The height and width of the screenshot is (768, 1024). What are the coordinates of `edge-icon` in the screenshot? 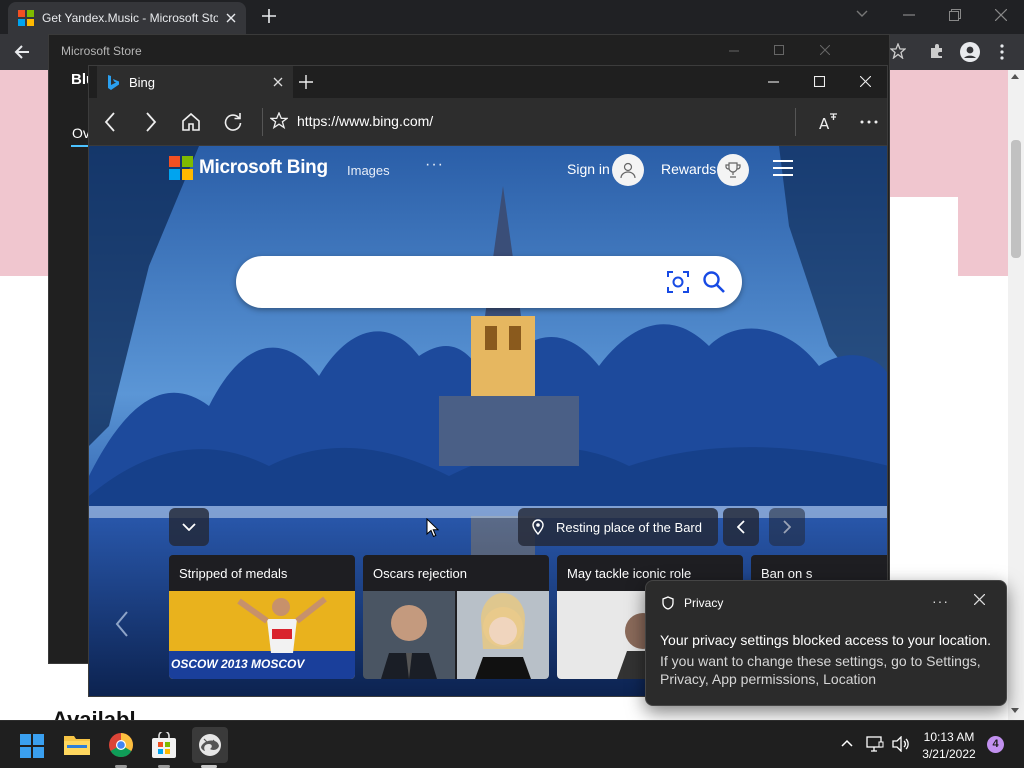 It's located at (210, 745).